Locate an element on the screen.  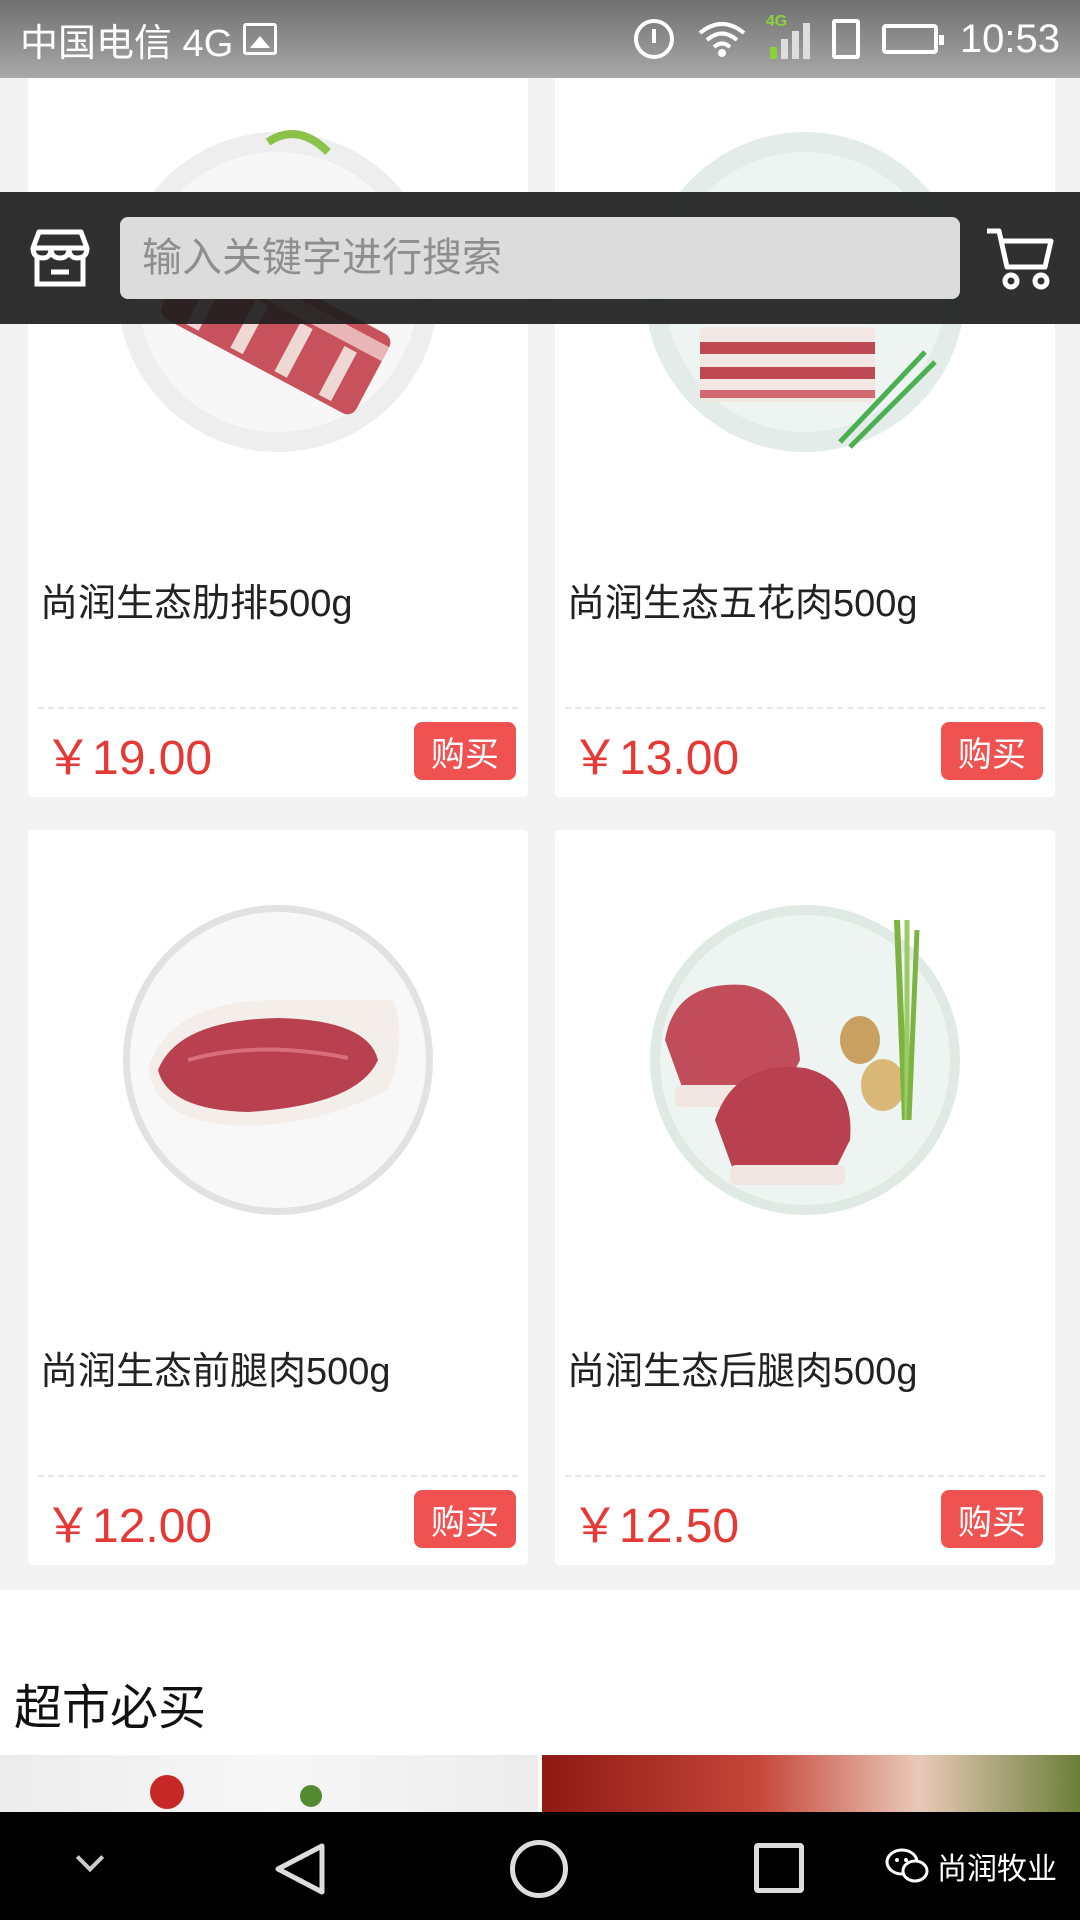
battery-icon is located at coordinates (912, 39).